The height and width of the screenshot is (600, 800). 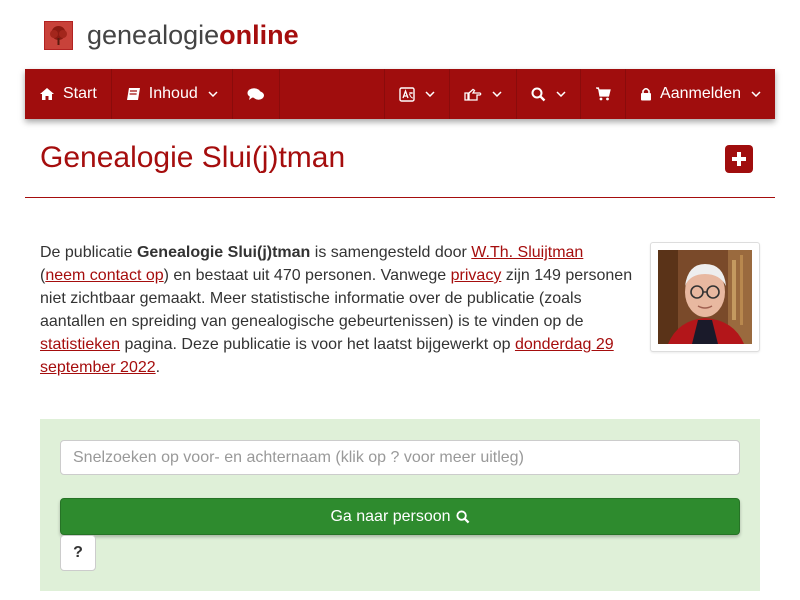 I want to click on go-to-person-button: Ga naar persoon, so click(x=400, y=516).